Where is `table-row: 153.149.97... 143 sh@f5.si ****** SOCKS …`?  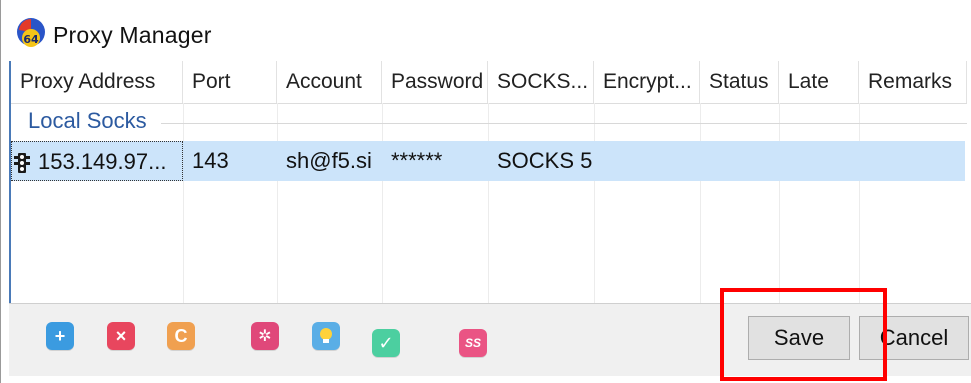 table-row: 153.149.97... 143 sh@f5.si ****** SOCKS … is located at coordinates (488, 161).